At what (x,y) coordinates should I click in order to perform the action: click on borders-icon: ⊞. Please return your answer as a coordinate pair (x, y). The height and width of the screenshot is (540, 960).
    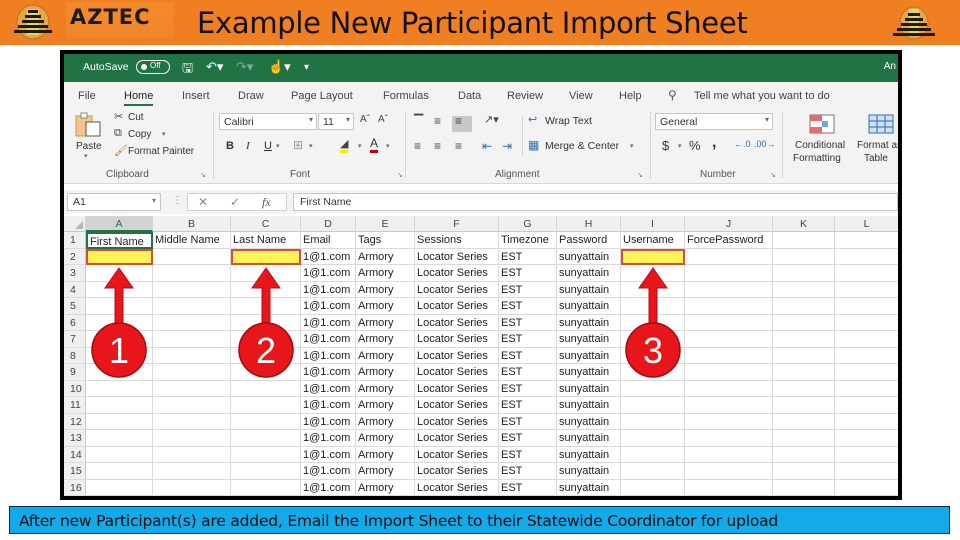
    Looking at the image, I should click on (298, 145).